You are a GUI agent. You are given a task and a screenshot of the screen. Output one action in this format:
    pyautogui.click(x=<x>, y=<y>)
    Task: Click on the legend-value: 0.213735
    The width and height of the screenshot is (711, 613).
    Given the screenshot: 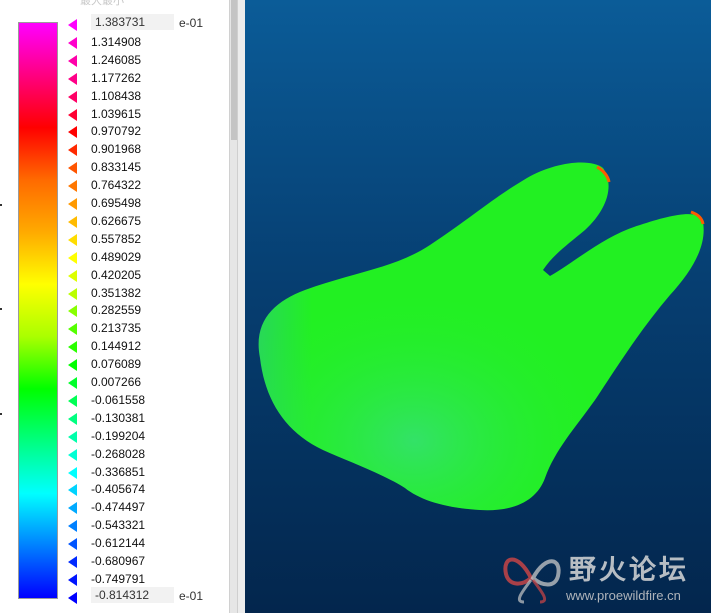 What is the action you would take?
    pyautogui.click(x=116, y=328)
    